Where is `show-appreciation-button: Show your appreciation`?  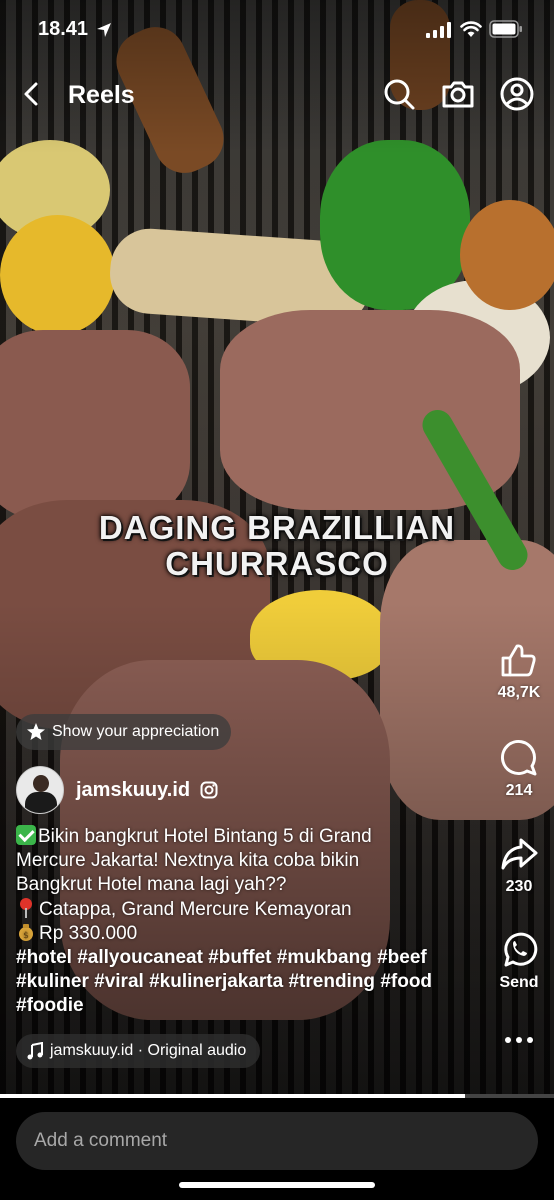 show-appreciation-button: Show your appreciation is located at coordinates (124, 732).